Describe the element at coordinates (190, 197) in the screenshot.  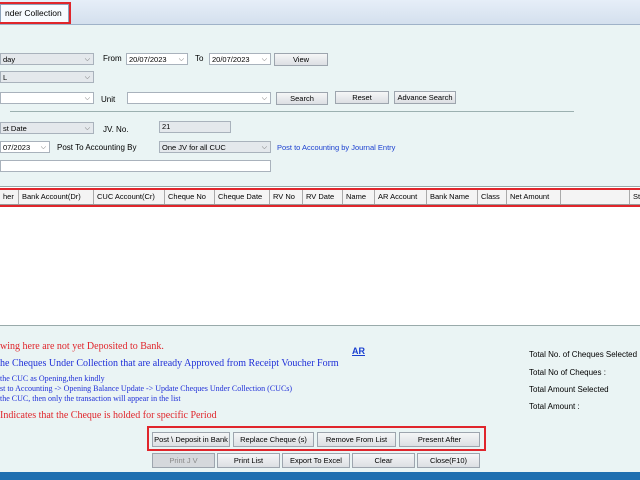
I see `column-header: Cheque No` at that location.